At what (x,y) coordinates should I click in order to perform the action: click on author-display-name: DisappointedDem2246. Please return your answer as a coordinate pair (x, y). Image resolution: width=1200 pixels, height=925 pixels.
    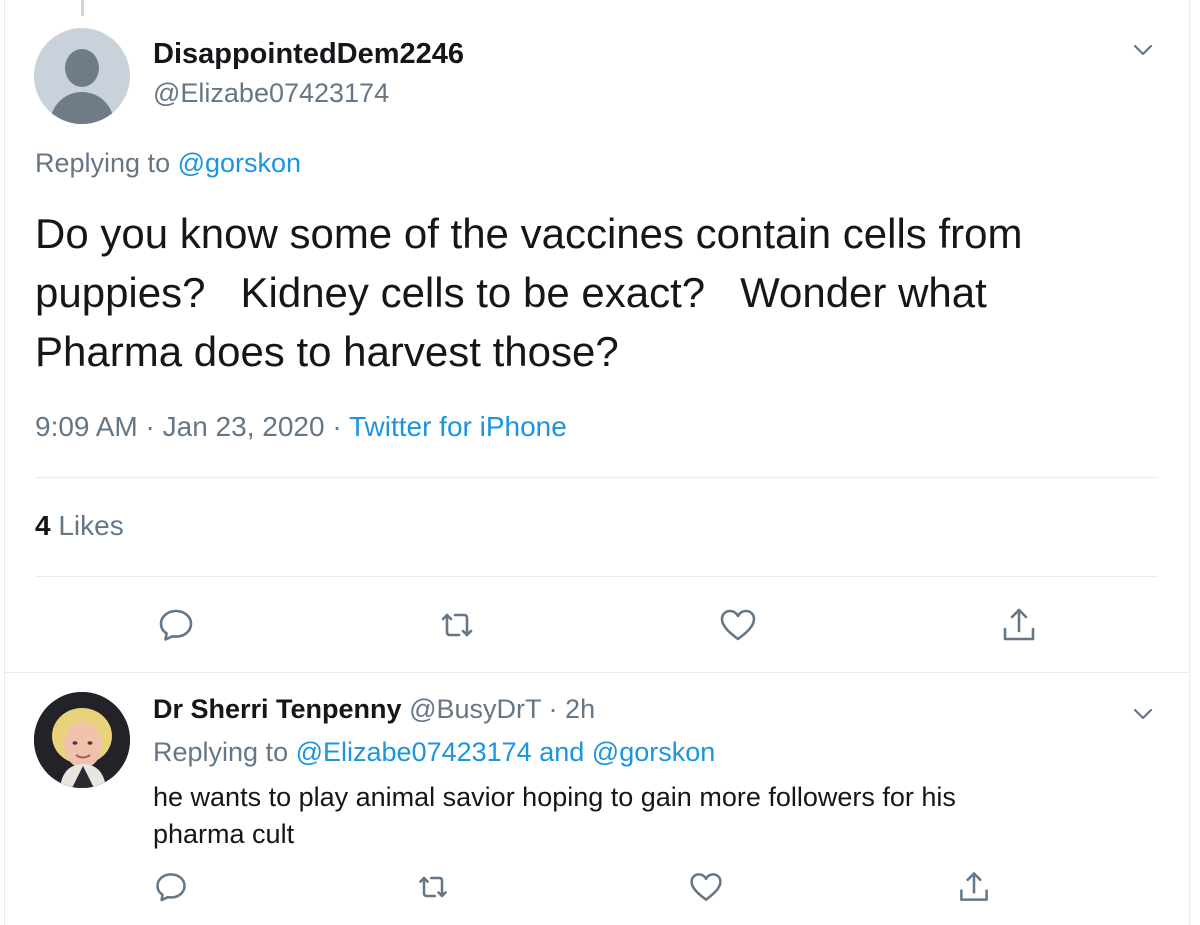
    Looking at the image, I should click on (308, 54).